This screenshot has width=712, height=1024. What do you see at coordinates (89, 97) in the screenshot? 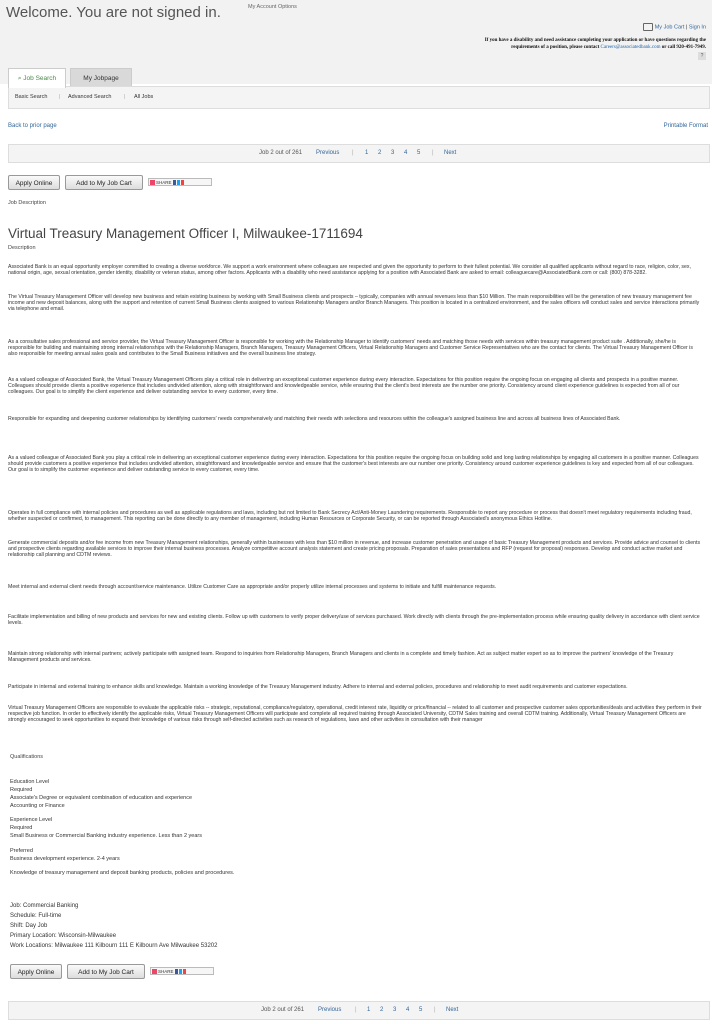
I see `advanced-search-link: Advanced Search` at bounding box center [89, 97].